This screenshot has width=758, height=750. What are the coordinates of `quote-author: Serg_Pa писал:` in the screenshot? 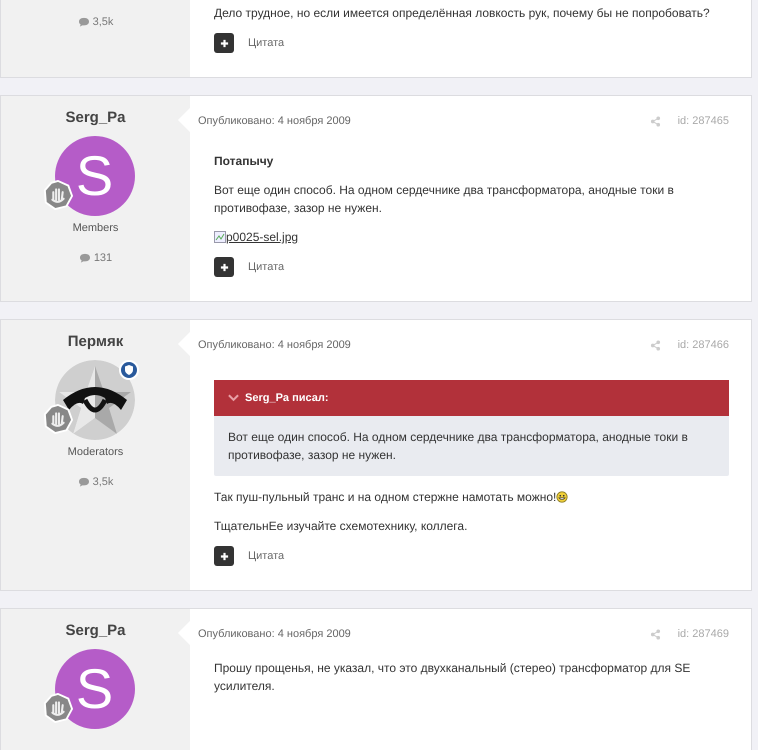 It's located at (287, 398).